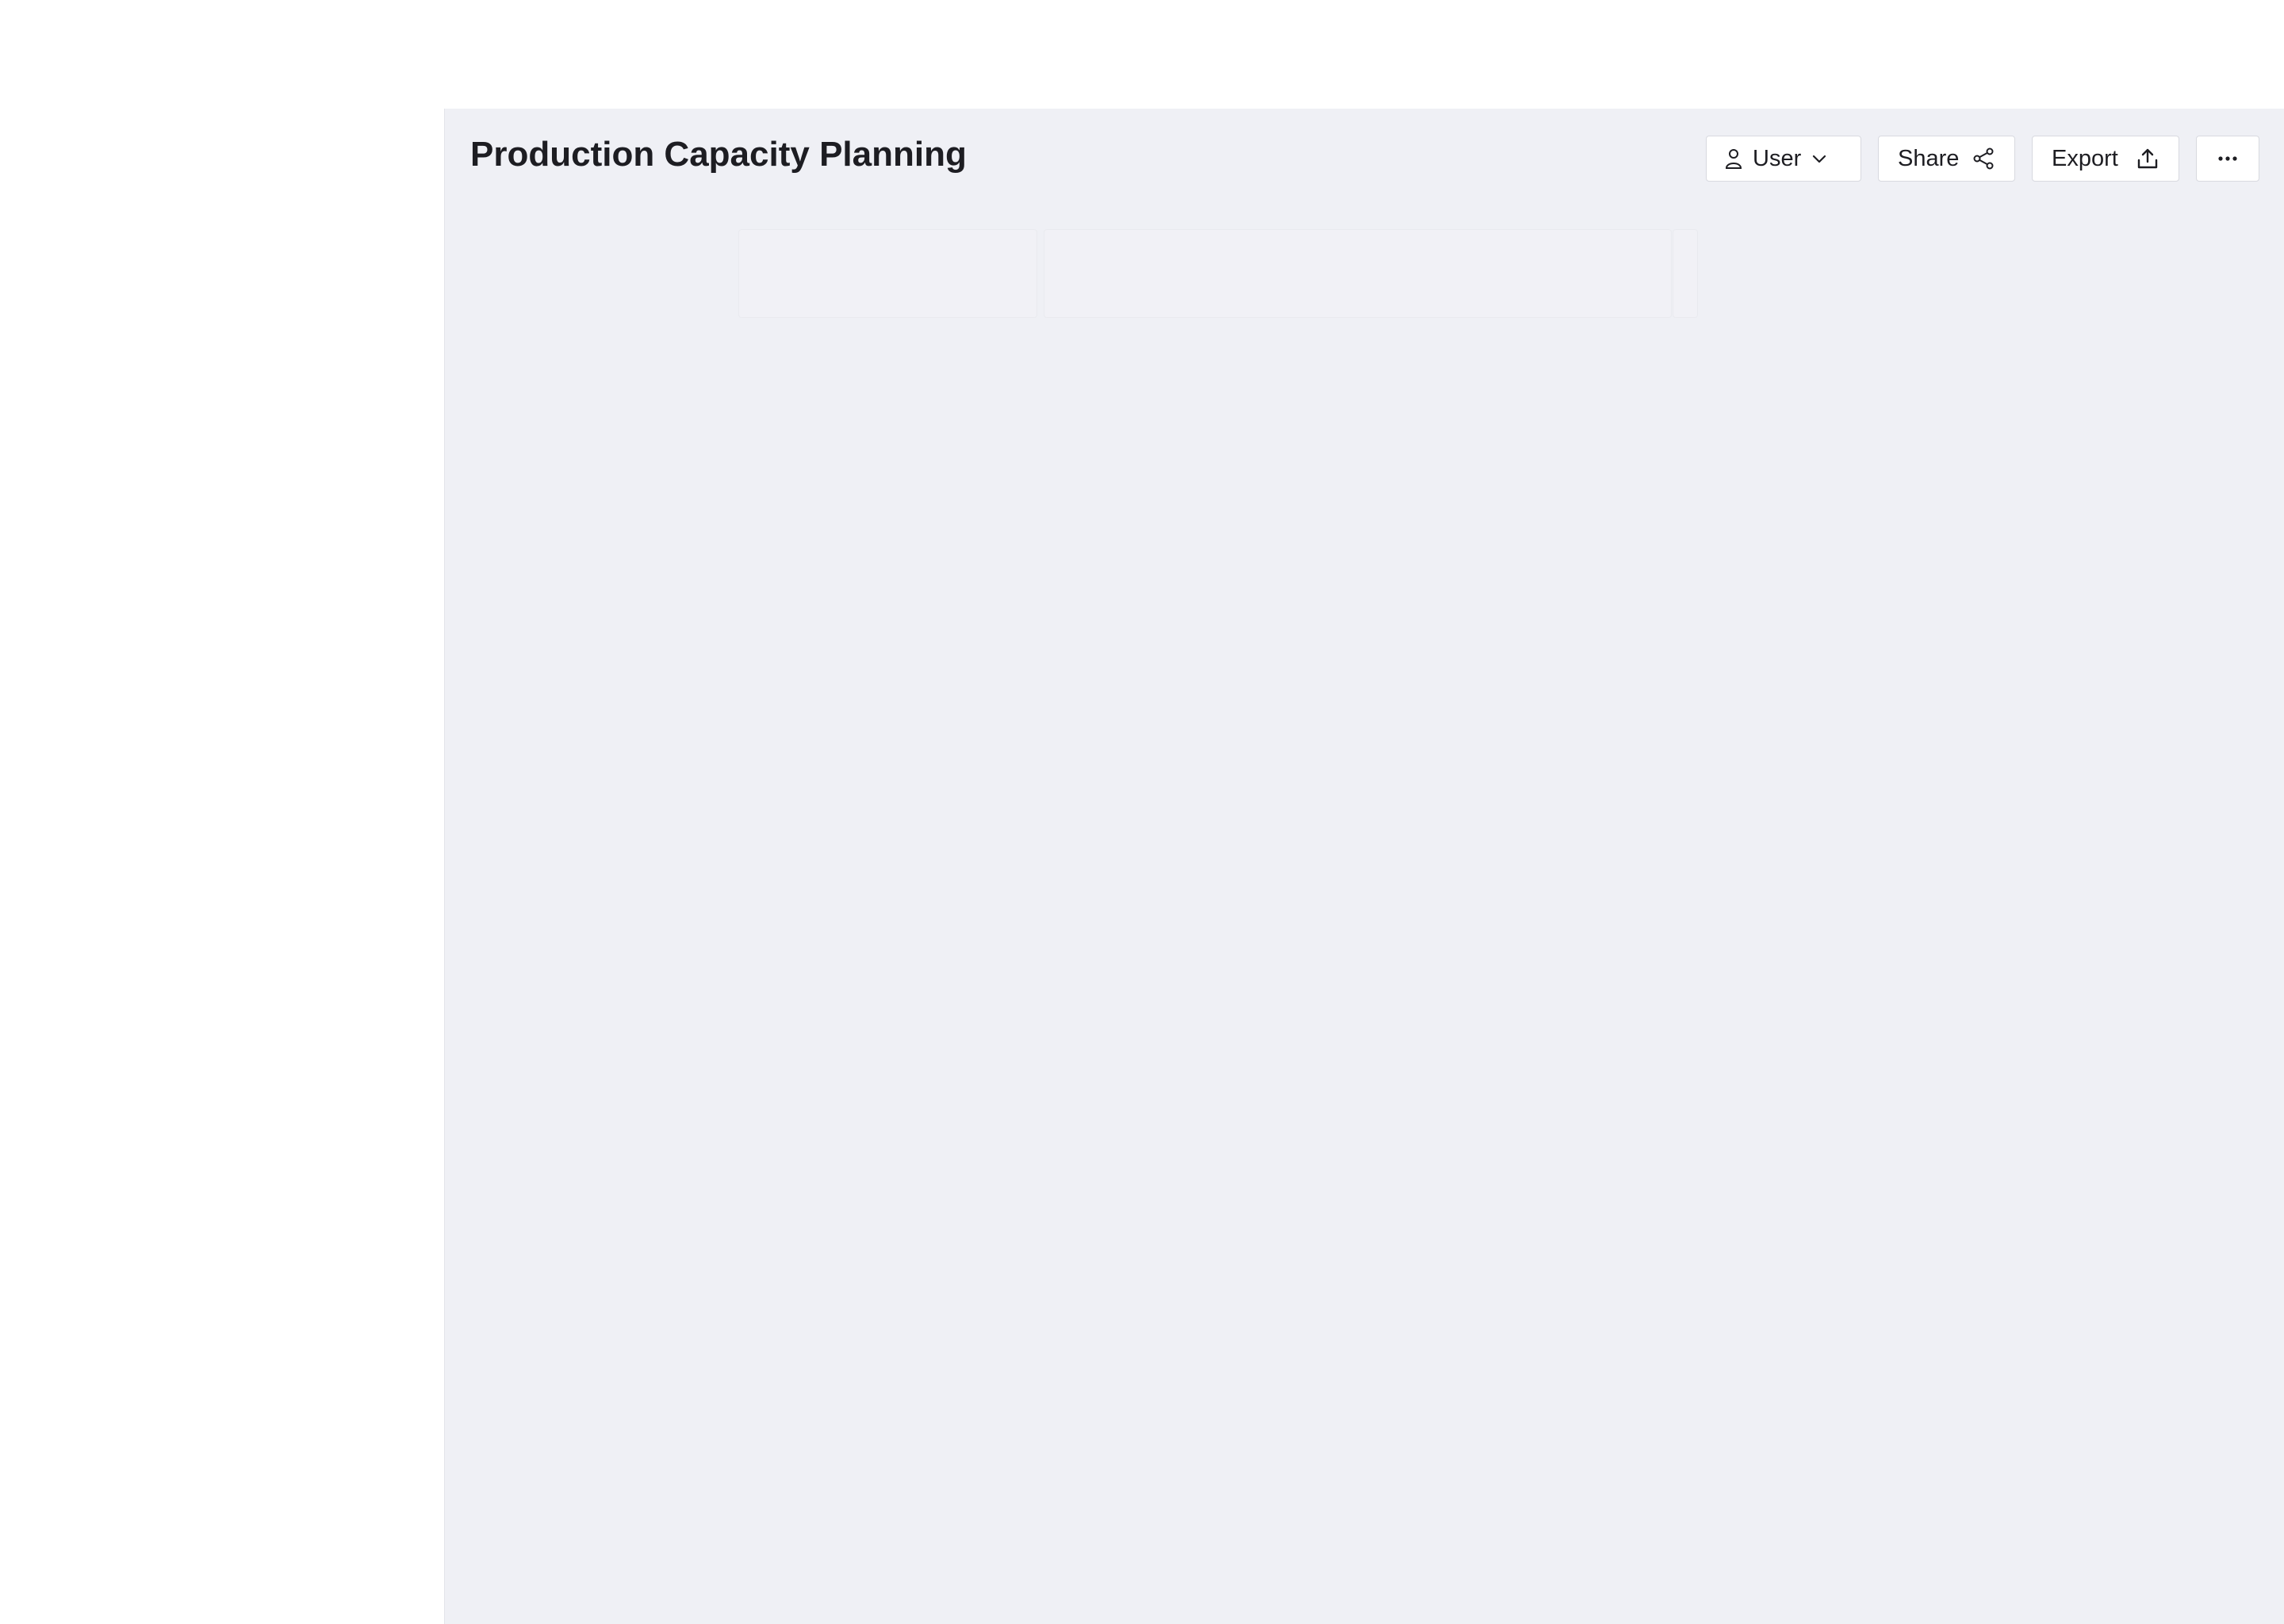 The height and width of the screenshot is (1624, 2284). I want to click on top-blank-area, so click(1364, 54).